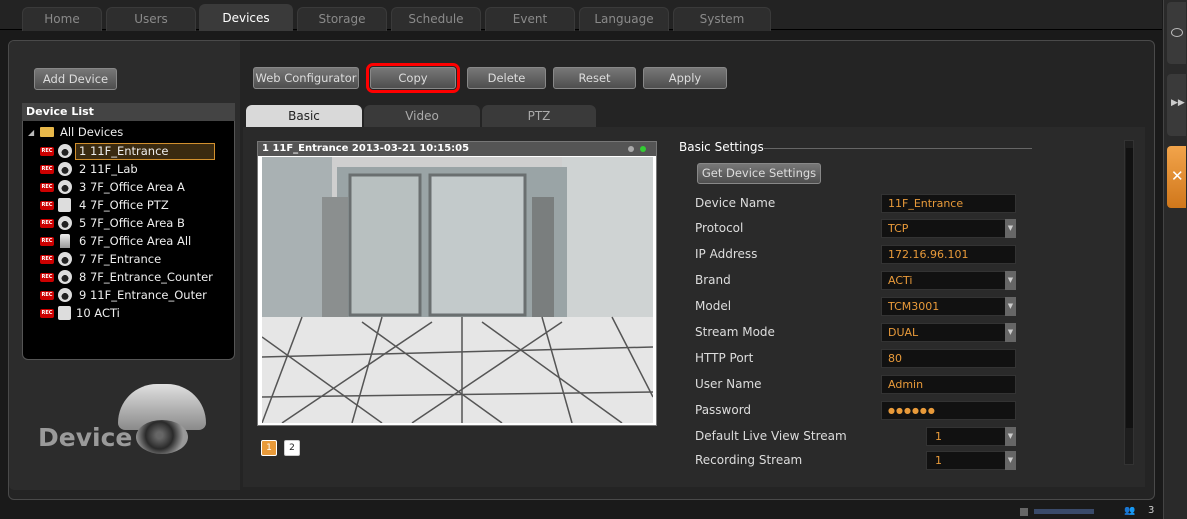 The image size is (1187, 519). I want to click on subtab-video: Video, so click(422, 116).